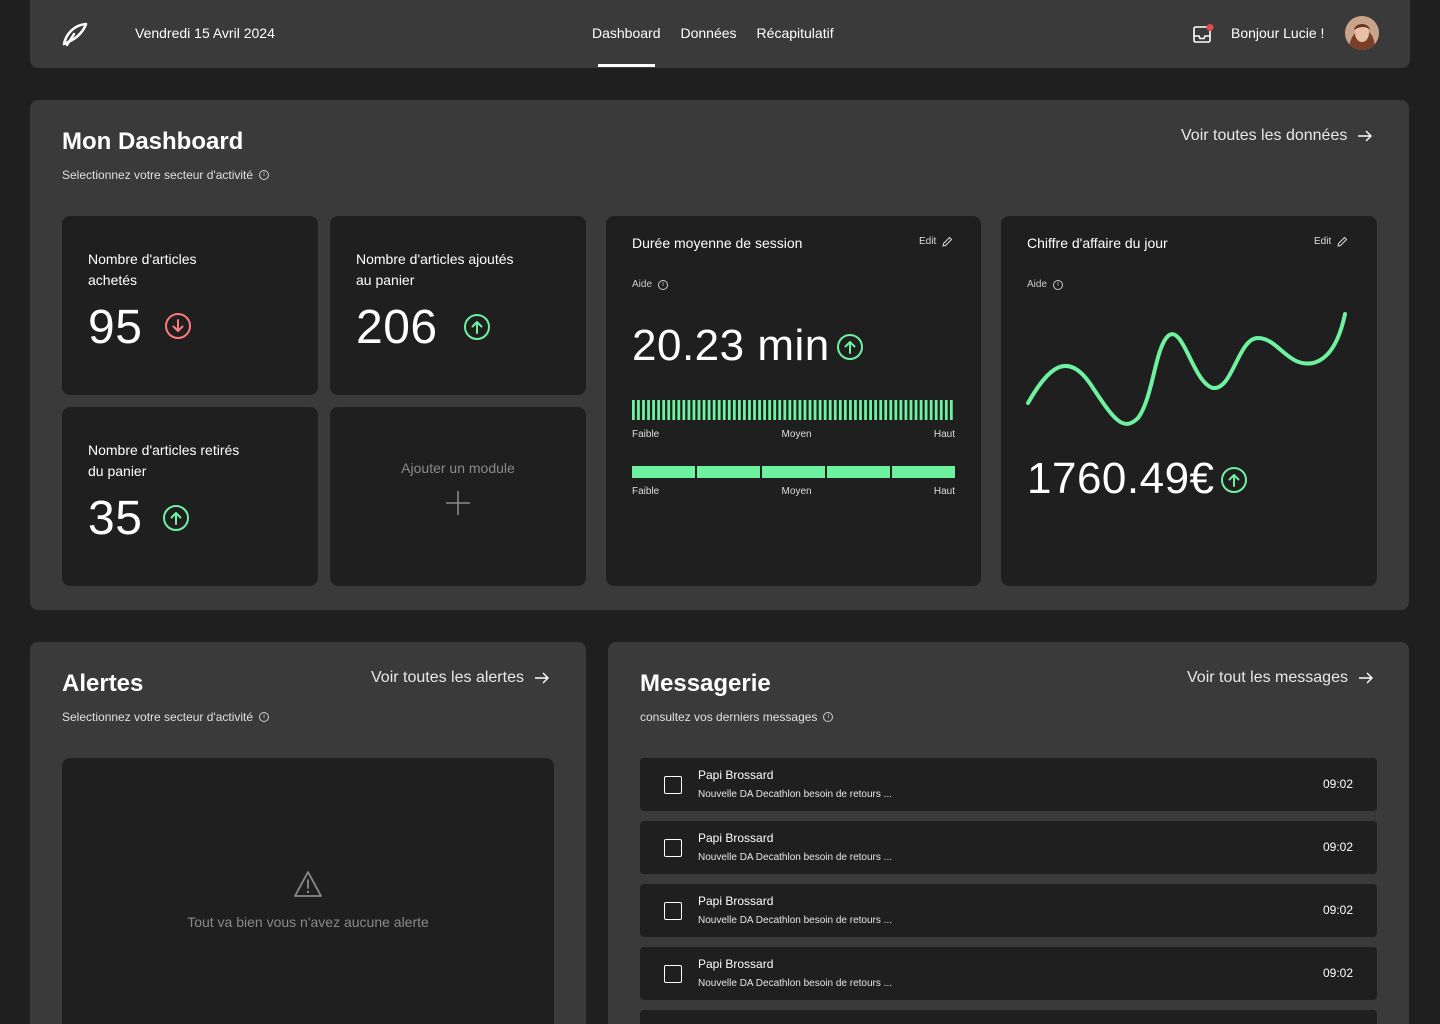 The image size is (1440, 1024). I want to click on view-all-data-link: Voir toutes les données, so click(1277, 136).